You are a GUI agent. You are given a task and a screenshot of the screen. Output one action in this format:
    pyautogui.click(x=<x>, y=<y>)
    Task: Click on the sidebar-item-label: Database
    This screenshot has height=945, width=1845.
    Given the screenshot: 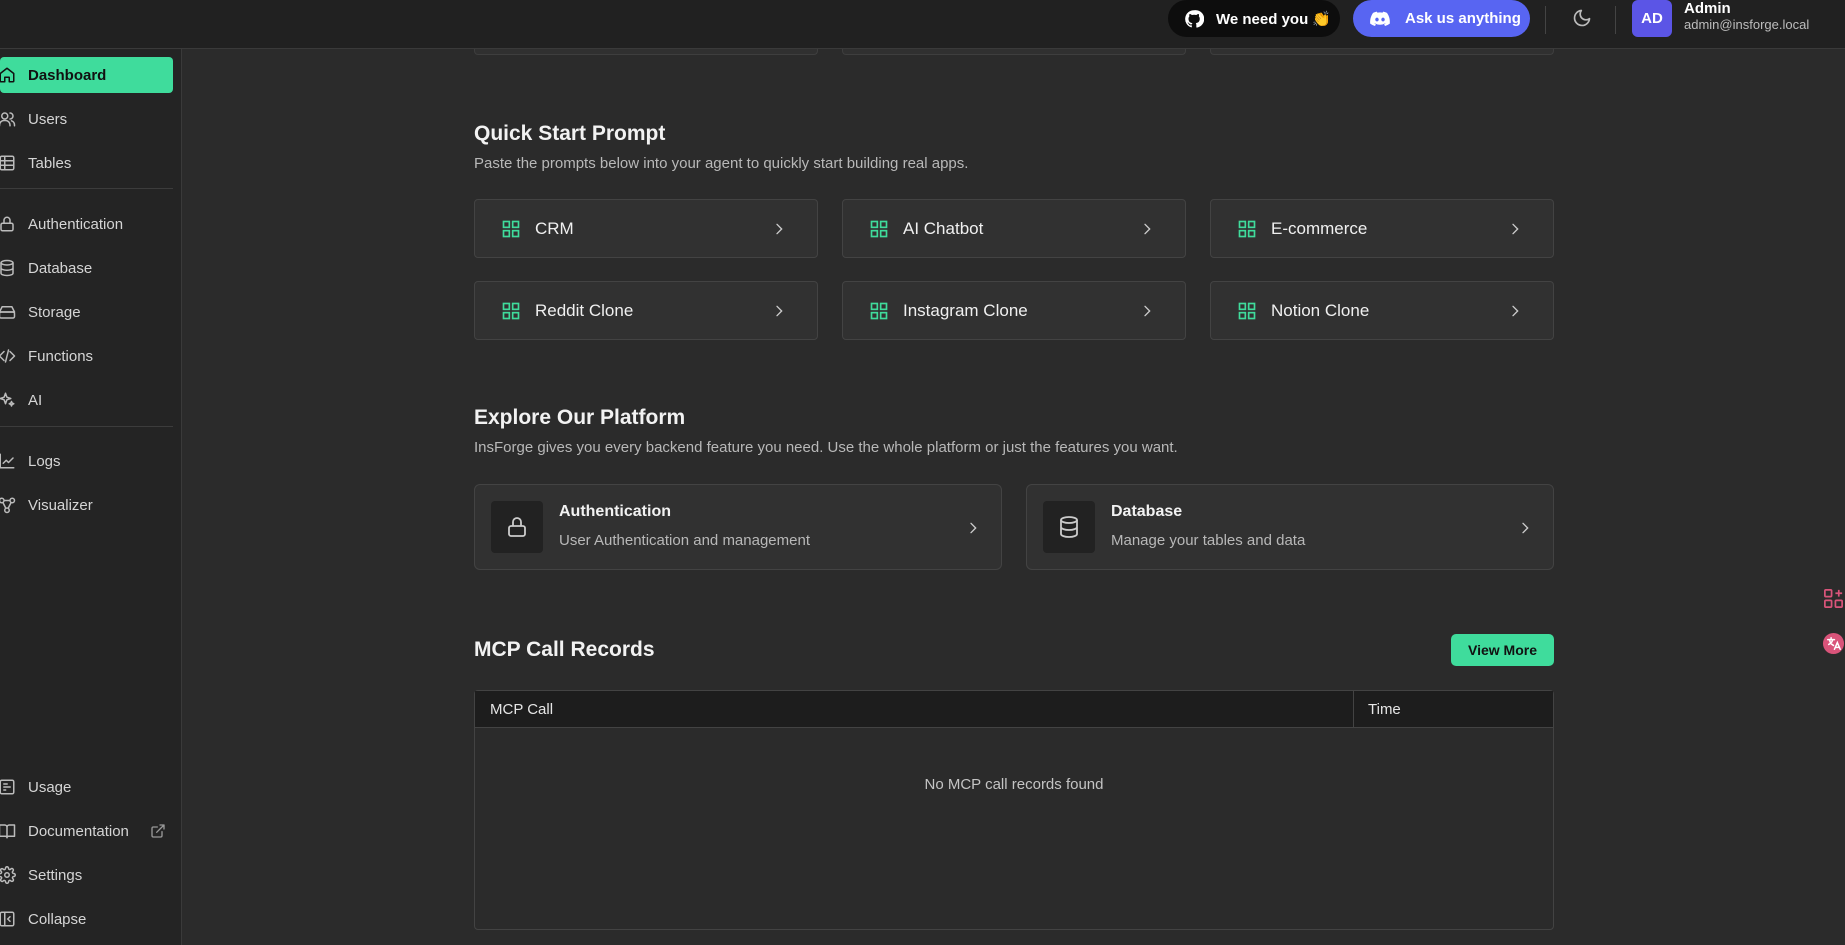 What is the action you would take?
    pyautogui.click(x=60, y=268)
    